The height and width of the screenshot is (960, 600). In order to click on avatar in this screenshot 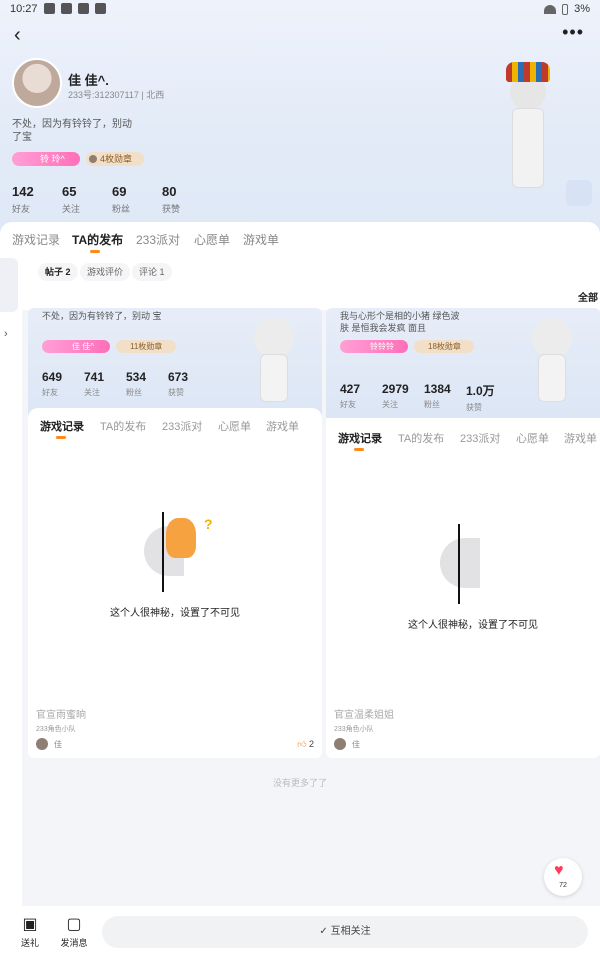, I will do `click(37, 83)`.